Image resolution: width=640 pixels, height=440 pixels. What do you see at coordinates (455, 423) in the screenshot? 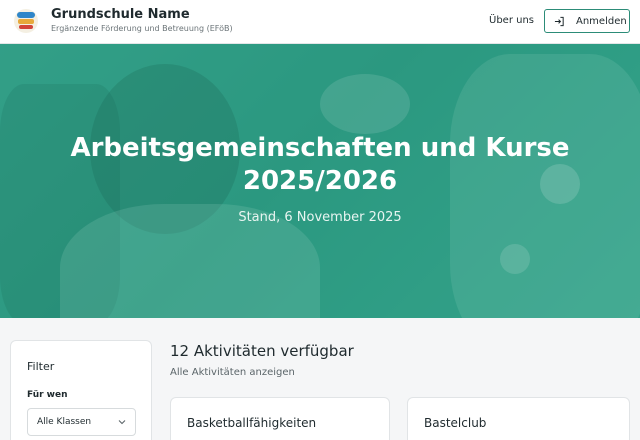
I see `activity-card-title: Bastelclub` at bounding box center [455, 423].